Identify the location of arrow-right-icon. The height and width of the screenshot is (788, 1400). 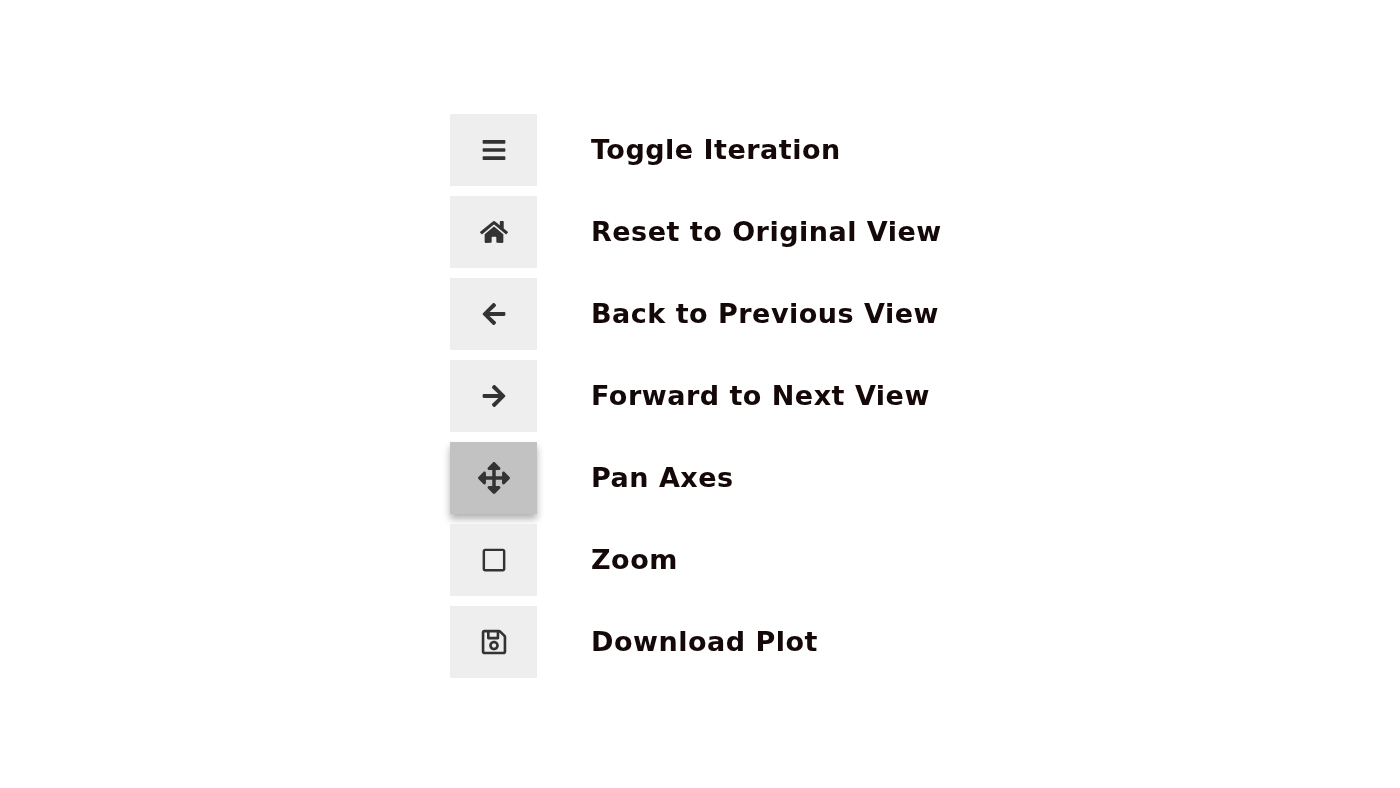
(493, 396).